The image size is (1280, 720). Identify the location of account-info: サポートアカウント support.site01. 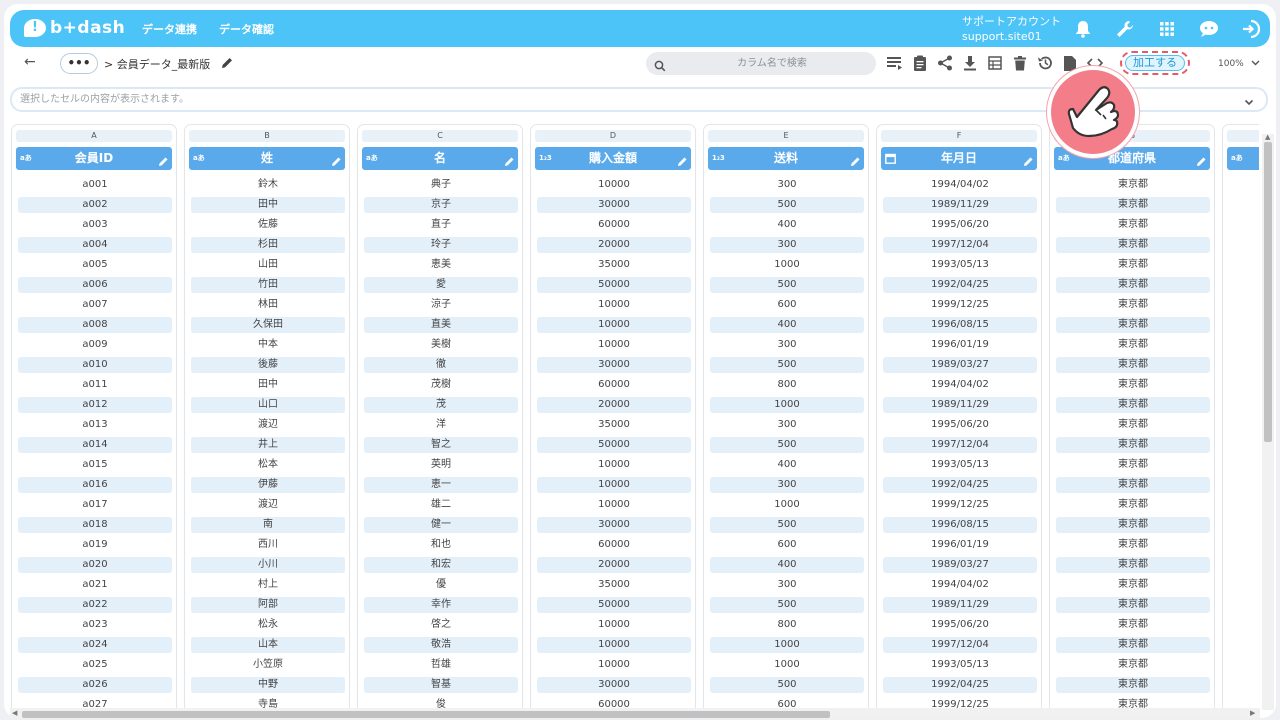
(1011, 29).